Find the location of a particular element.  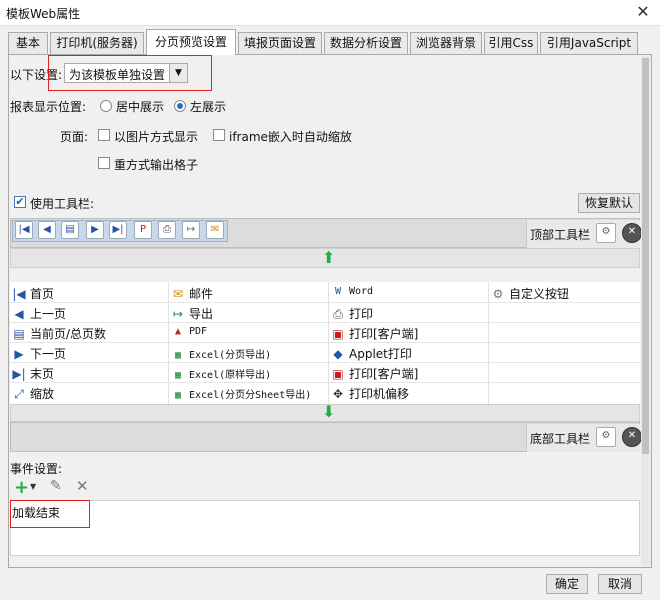

radio-center is located at coordinates (106, 106).